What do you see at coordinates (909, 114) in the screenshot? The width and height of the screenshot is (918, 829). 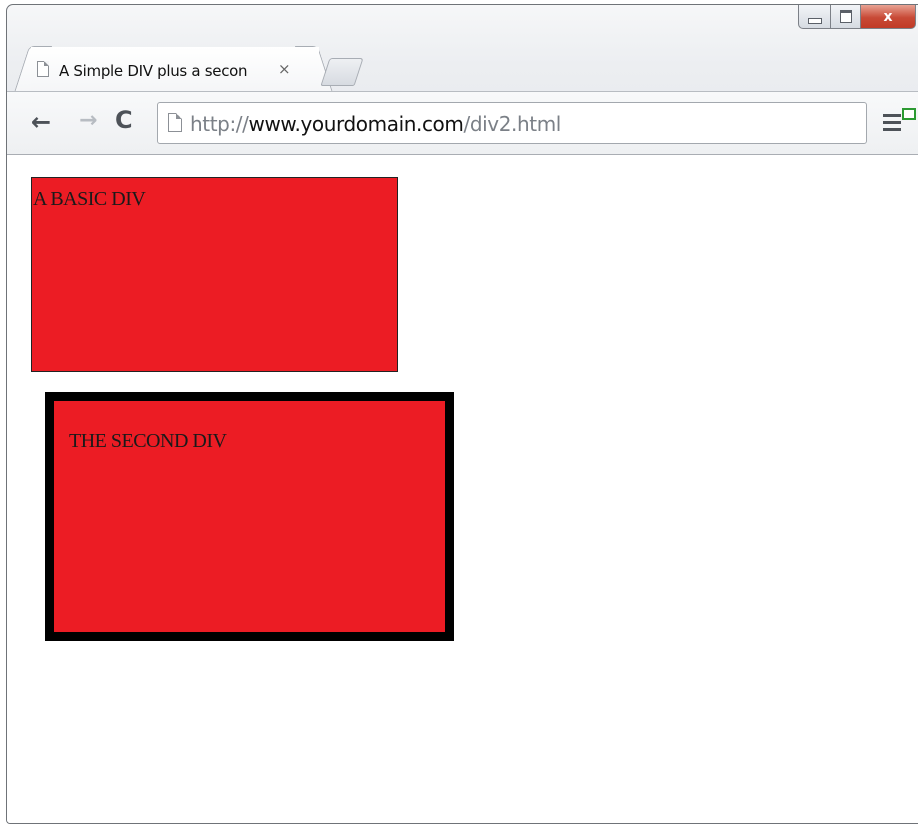 I see `update-available-icon` at bounding box center [909, 114].